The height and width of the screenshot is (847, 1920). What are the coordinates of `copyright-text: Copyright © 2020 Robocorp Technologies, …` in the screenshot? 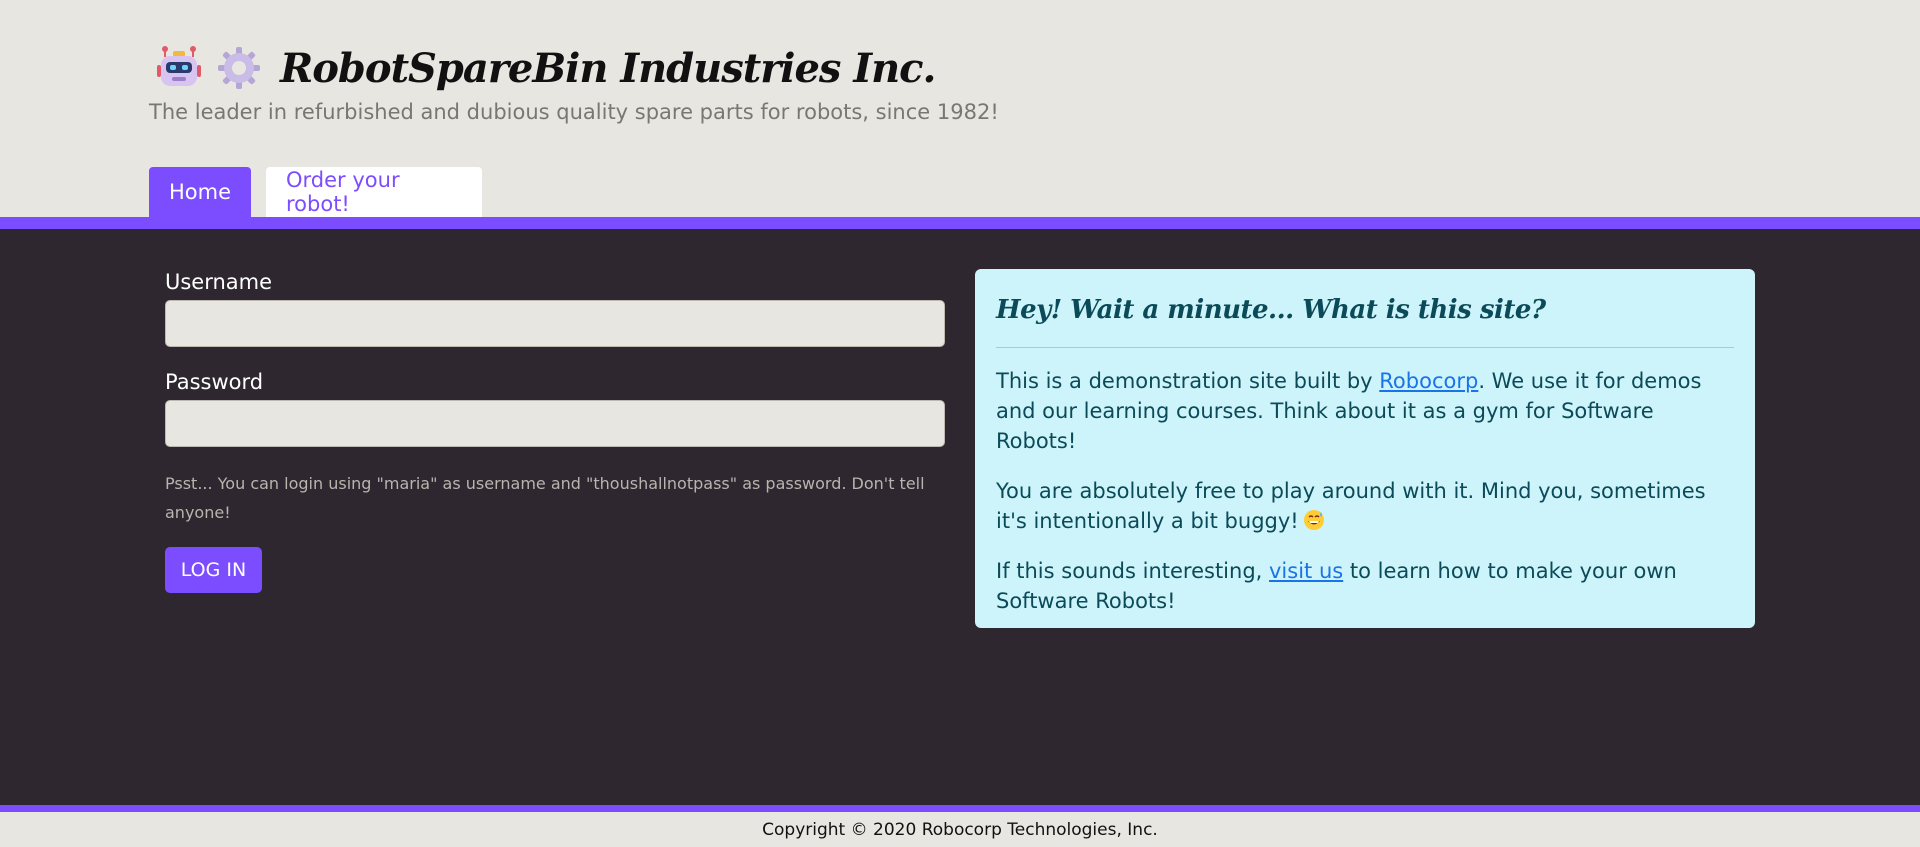 It's located at (960, 829).